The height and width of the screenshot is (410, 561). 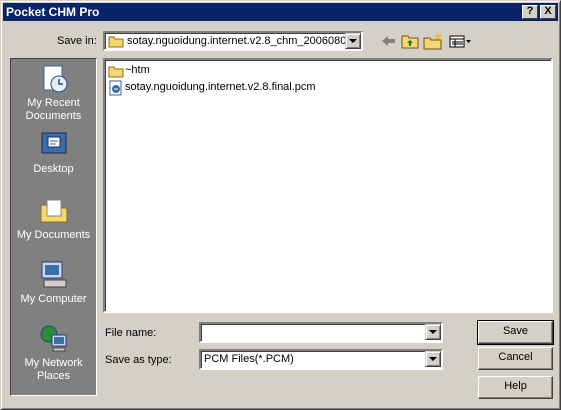 I want to click on place-my-computer: My Computer, so click(x=53, y=282).